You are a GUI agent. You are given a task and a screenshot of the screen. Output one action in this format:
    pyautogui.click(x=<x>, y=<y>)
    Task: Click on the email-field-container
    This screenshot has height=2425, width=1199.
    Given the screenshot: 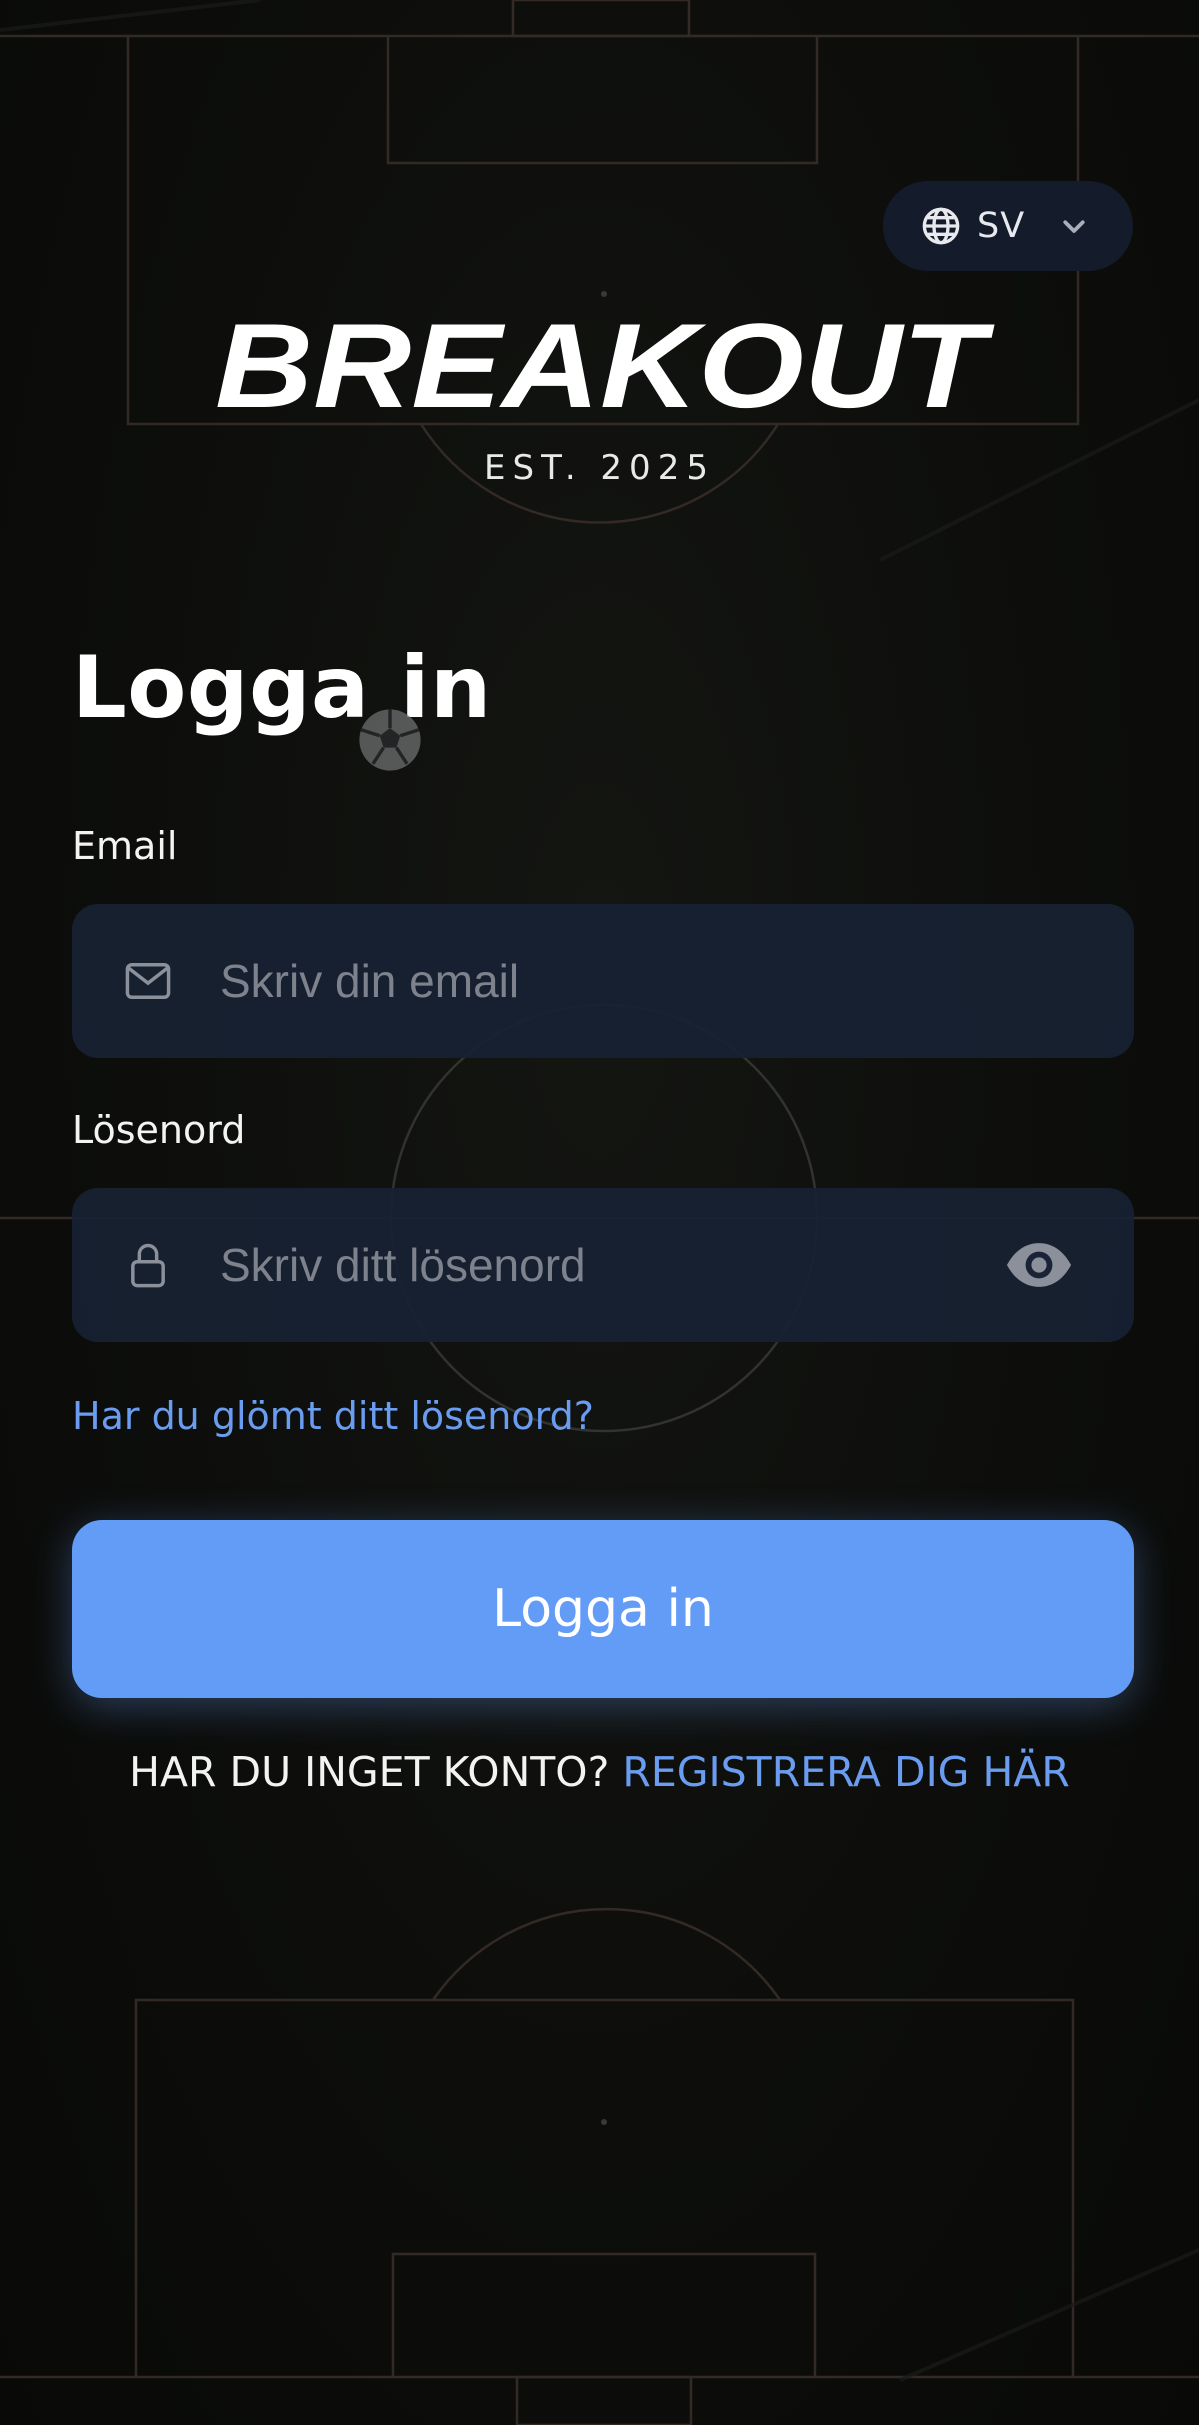 What is the action you would take?
    pyautogui.click(x=603, y=981)
    